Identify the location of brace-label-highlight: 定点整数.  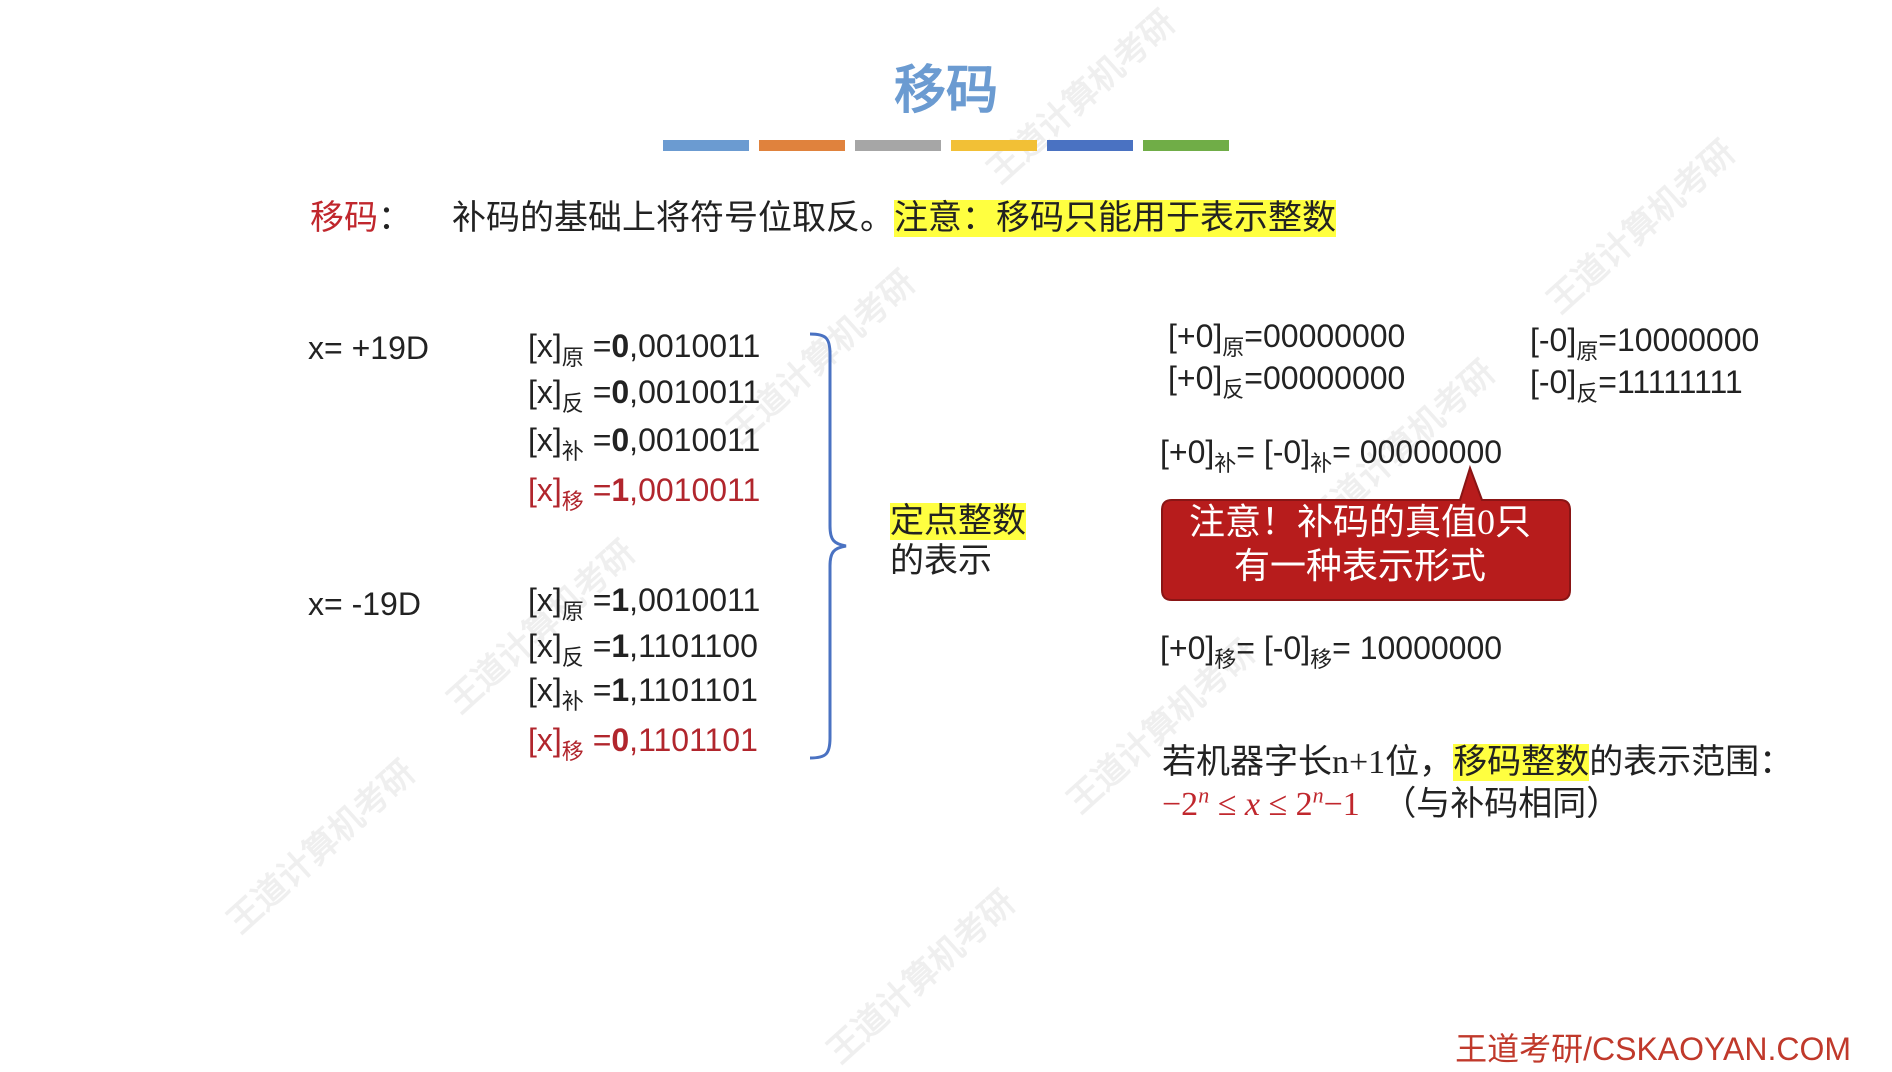
(958, 521).